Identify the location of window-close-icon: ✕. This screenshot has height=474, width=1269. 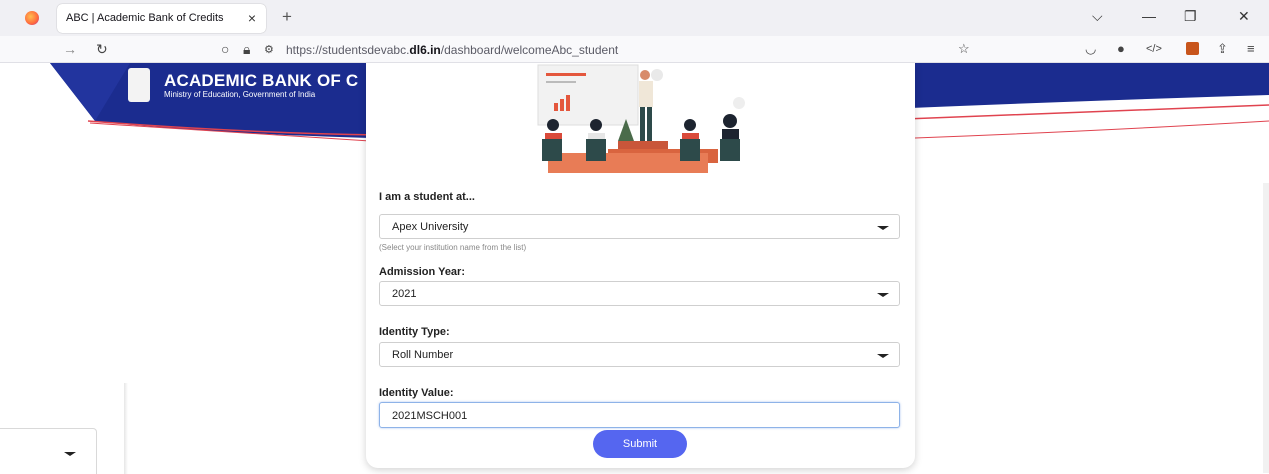
(1244, 16).